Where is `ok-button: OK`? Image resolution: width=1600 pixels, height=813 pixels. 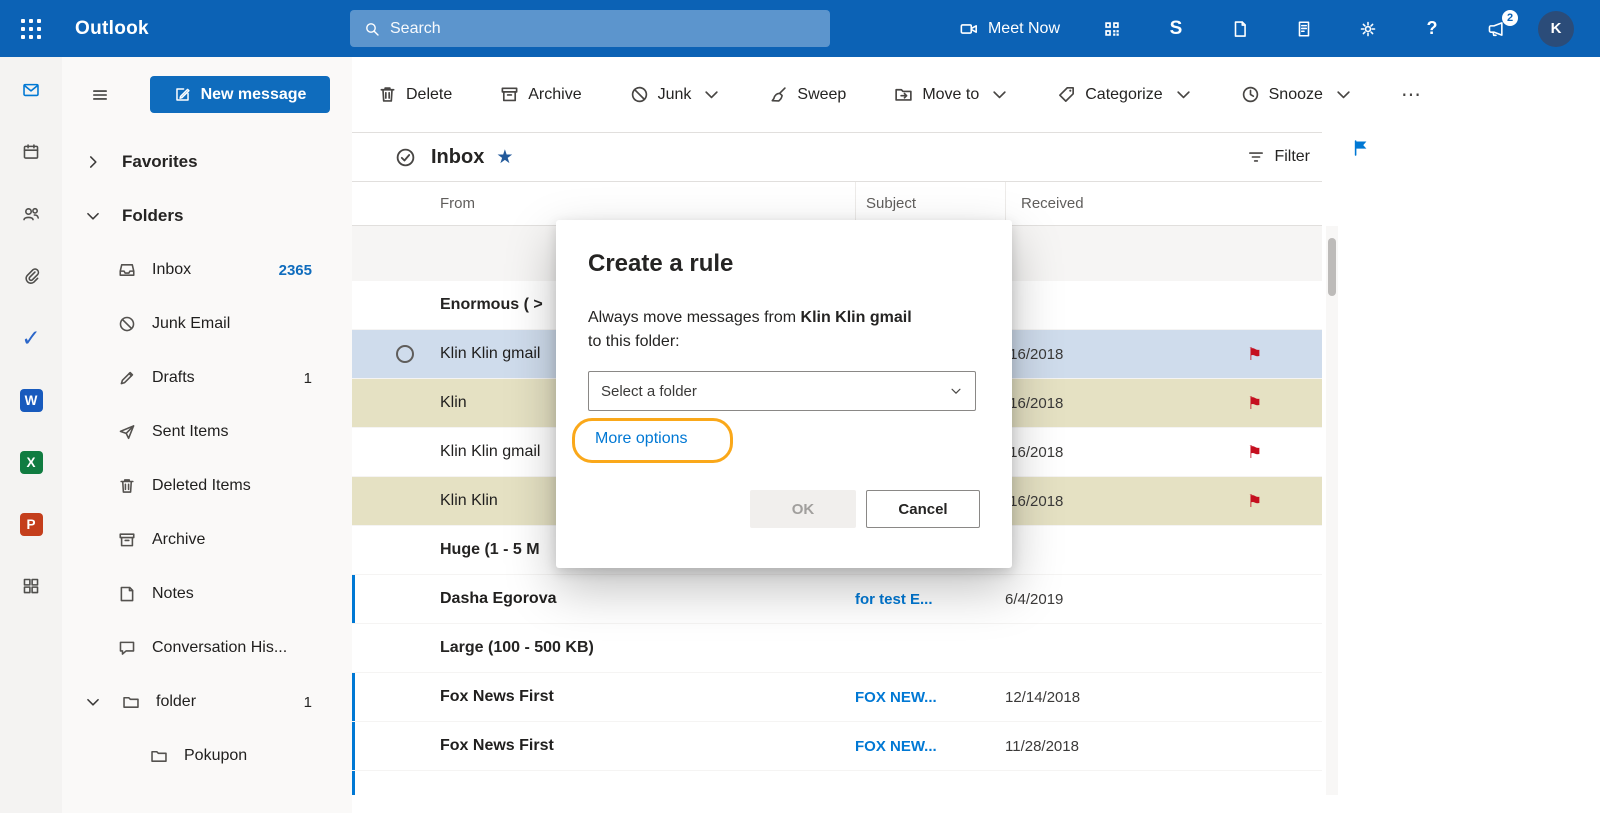 ok-button: OK is located at coordinates (803, 509).